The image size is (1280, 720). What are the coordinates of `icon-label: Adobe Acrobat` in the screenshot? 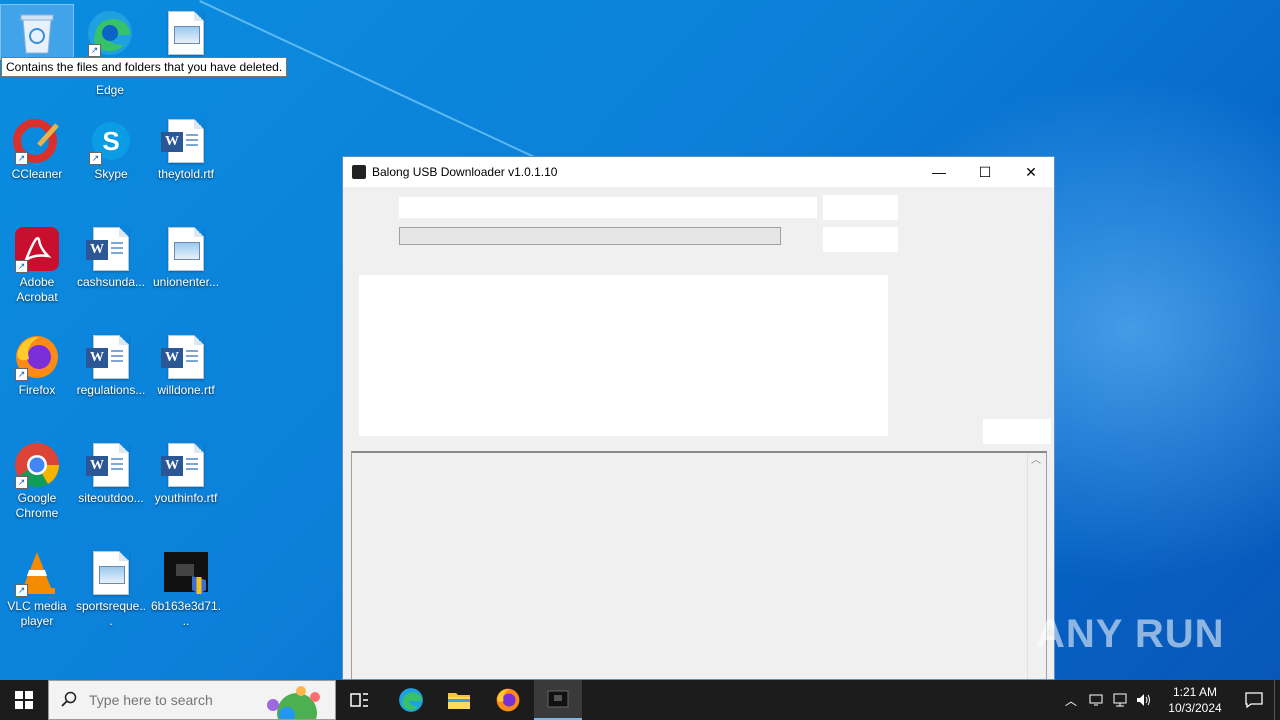 It's located at (37, 289).